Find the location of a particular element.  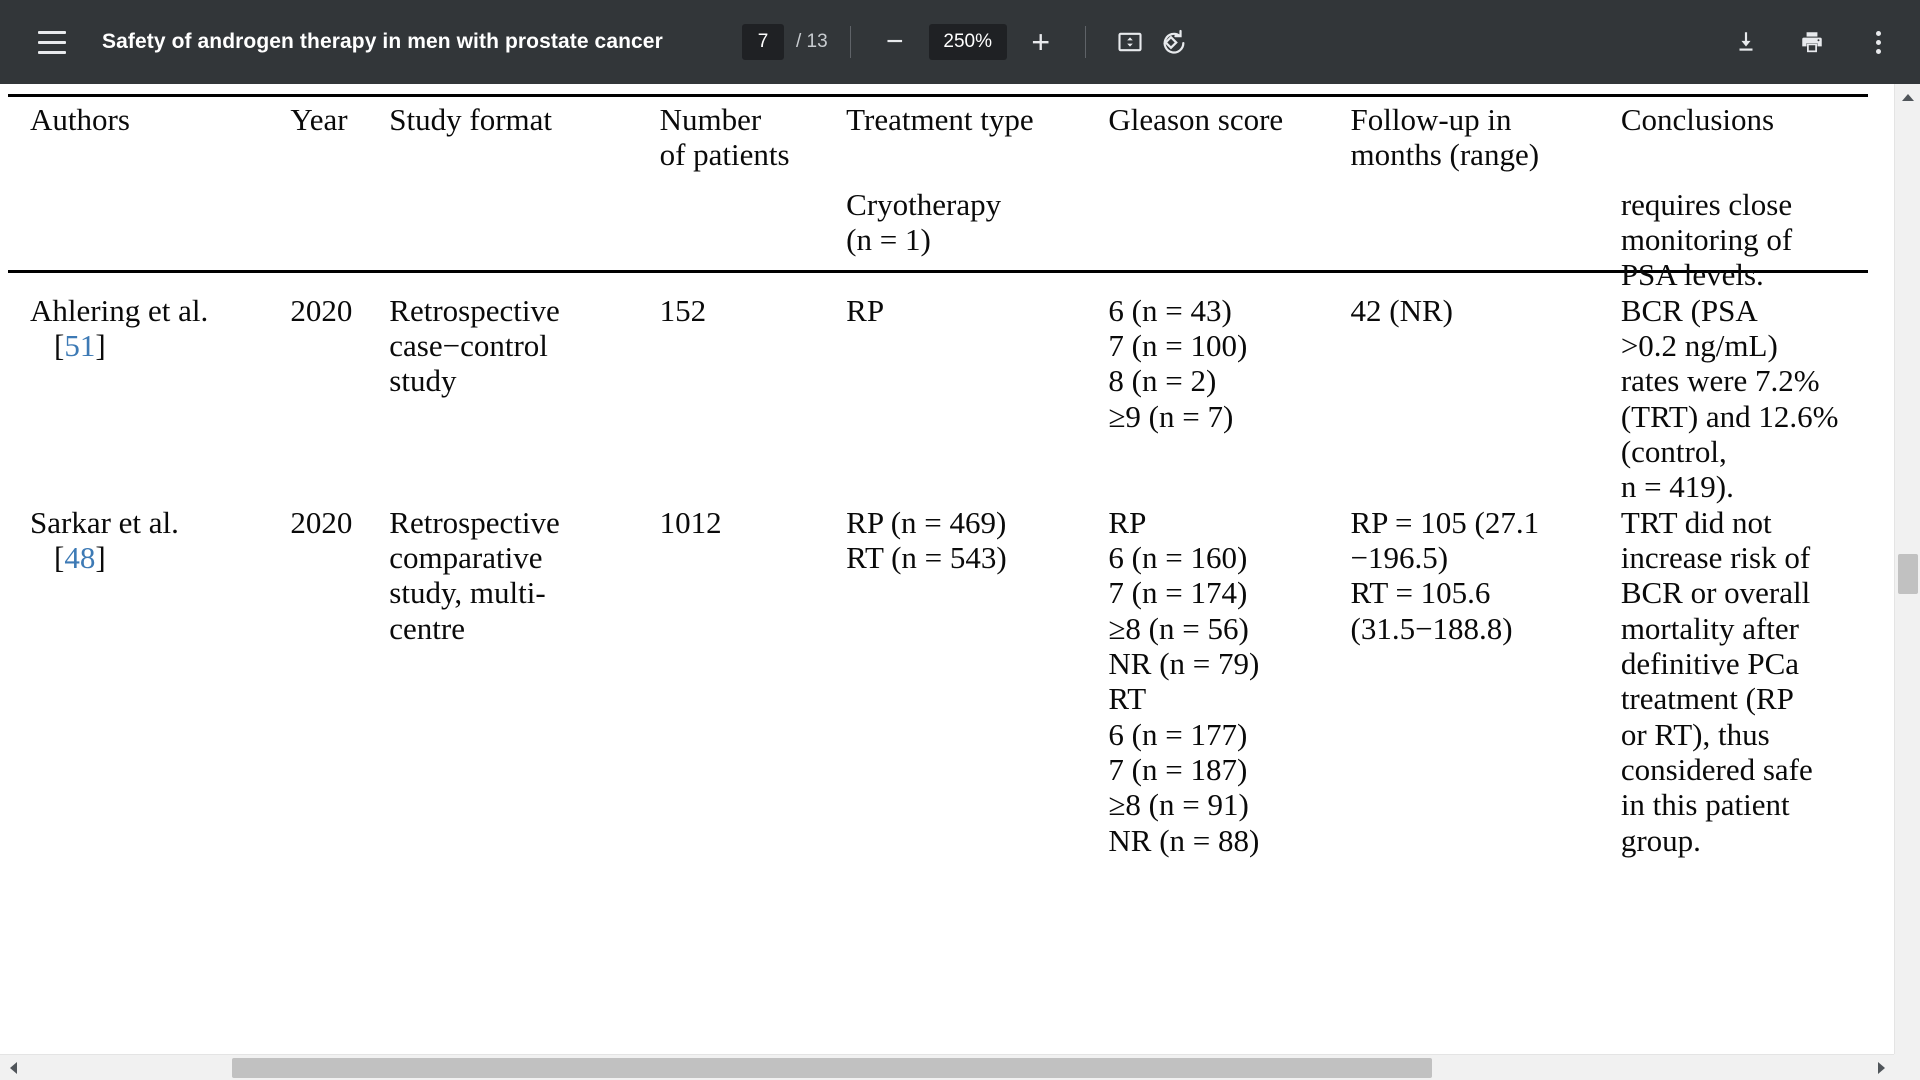

zoom-level-value: 250% is located at coordinates (967, 42).